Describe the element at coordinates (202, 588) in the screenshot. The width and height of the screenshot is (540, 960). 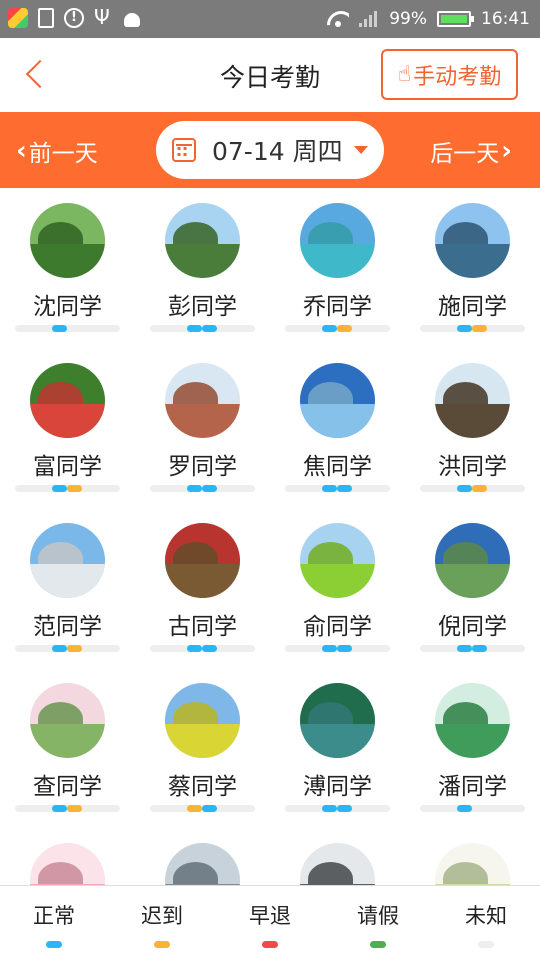
I see `student-card: 古同学` at that location.